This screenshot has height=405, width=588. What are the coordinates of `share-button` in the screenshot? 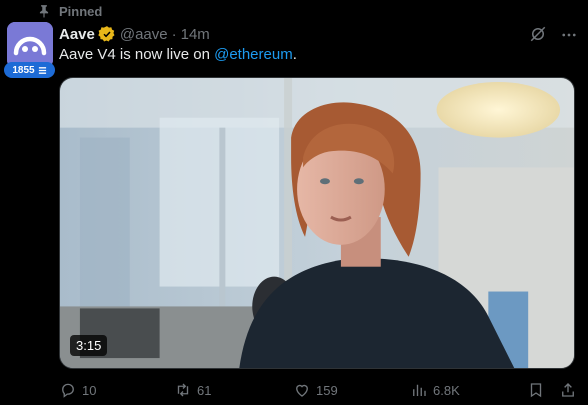 It's located at (568, 390).